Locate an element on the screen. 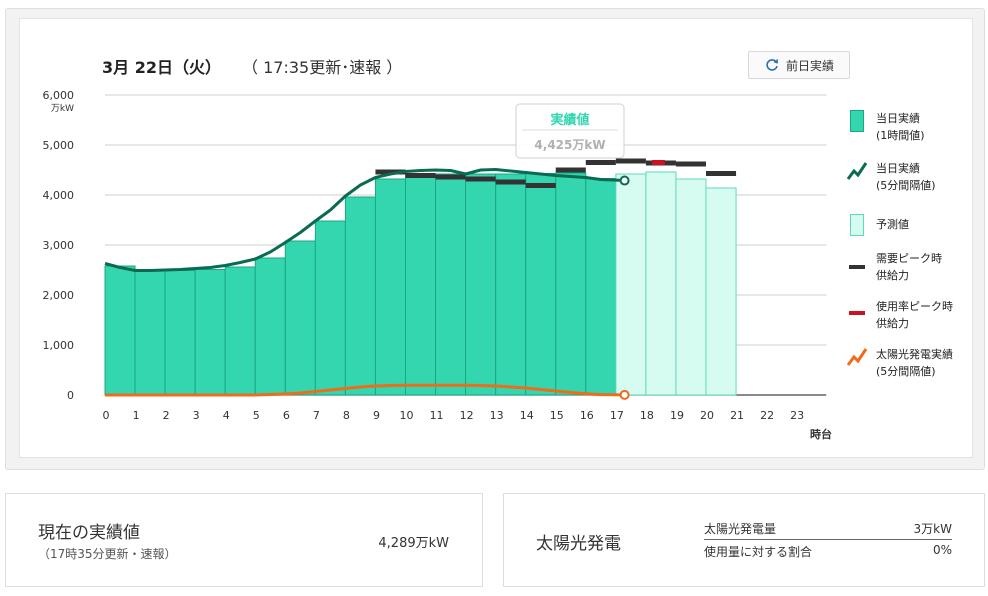 The width and height of the screenshot is (988, 596). legend-label: 太陽光発電実績 (5分間隔値) is located at coordinates (914, 363).